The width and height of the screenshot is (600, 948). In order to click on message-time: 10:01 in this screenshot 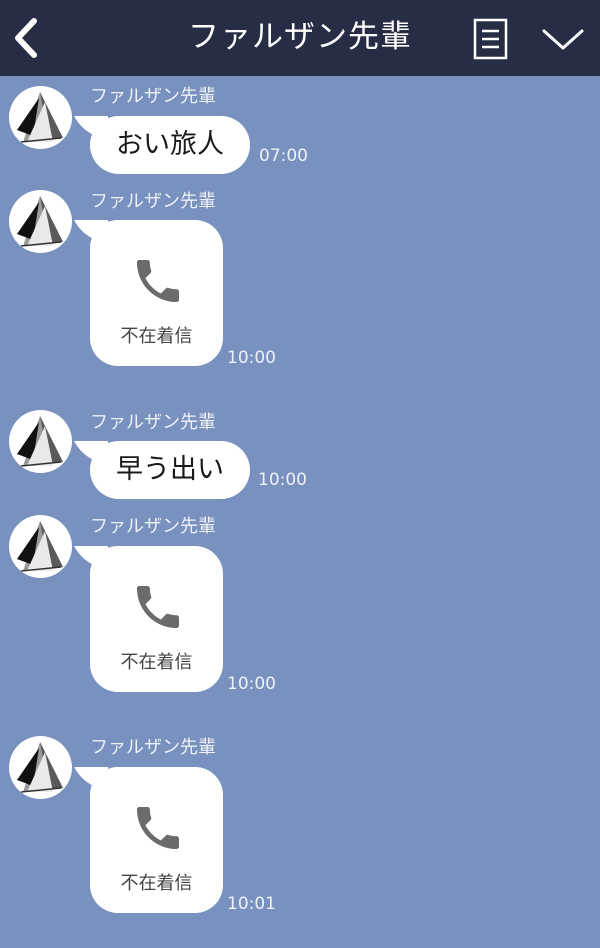, I will do `click(251, 904)`.